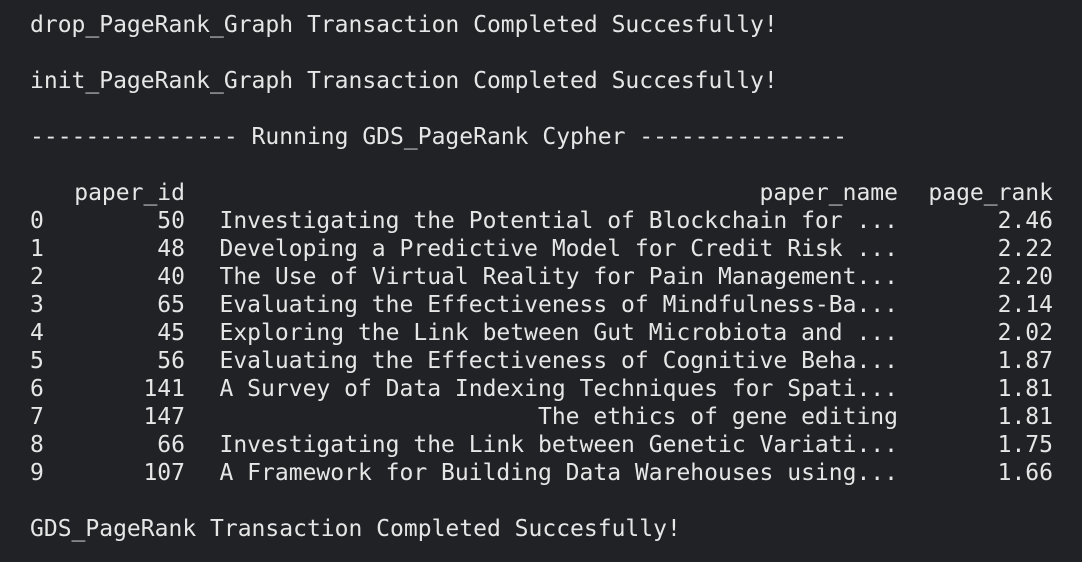 Image resolution: width=1082 pixels, height=562 pixels. Describe the element at coordinates (1025, 361) in the screenshot. I see `page-rank-cell: 1.87` at that location.